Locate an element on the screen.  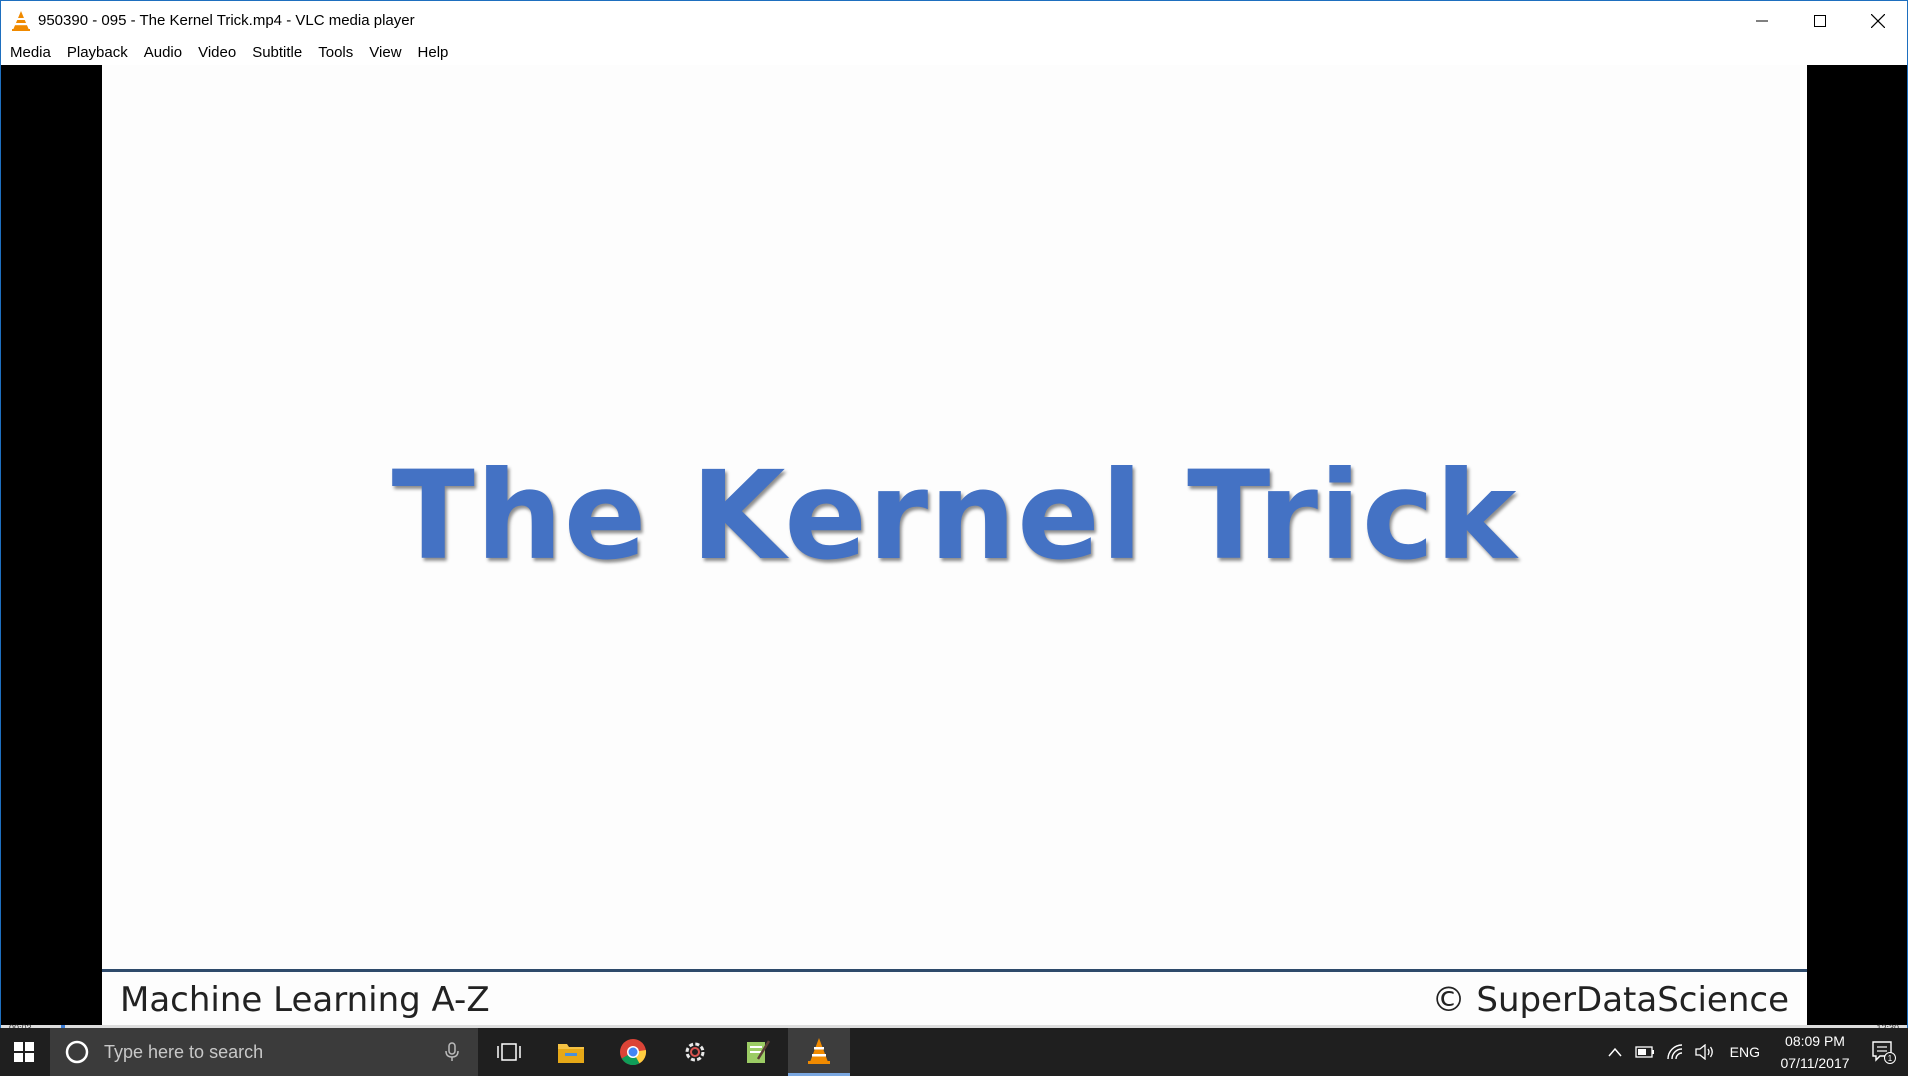
action-center-button: 1 is located at coordinates (1884, 1052).